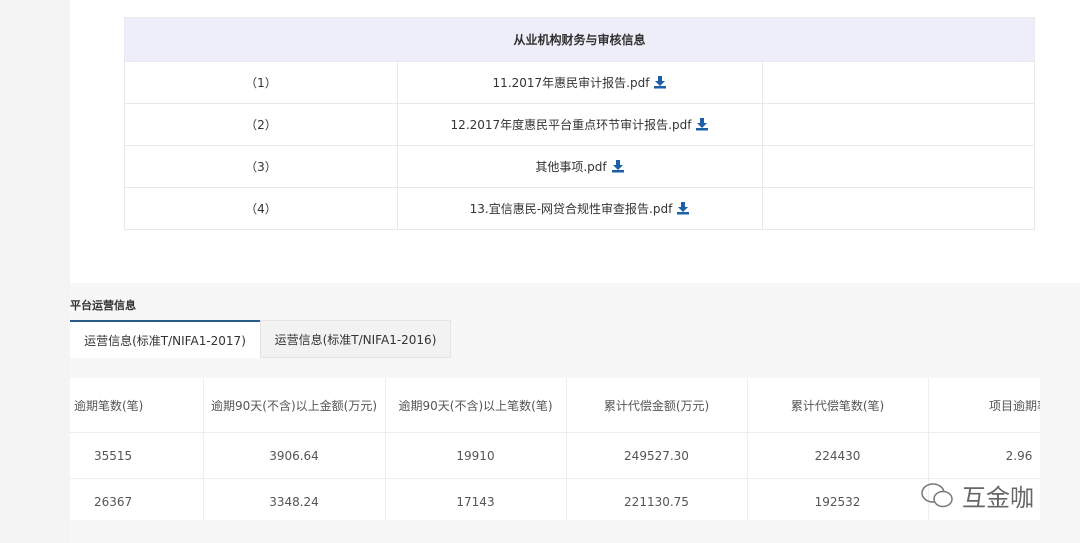 This screenshot has height=543, width=1080. Describe the element at coordinates (984, 405) in the screenshot. I see `column-header: 项目逾期率` at that location.